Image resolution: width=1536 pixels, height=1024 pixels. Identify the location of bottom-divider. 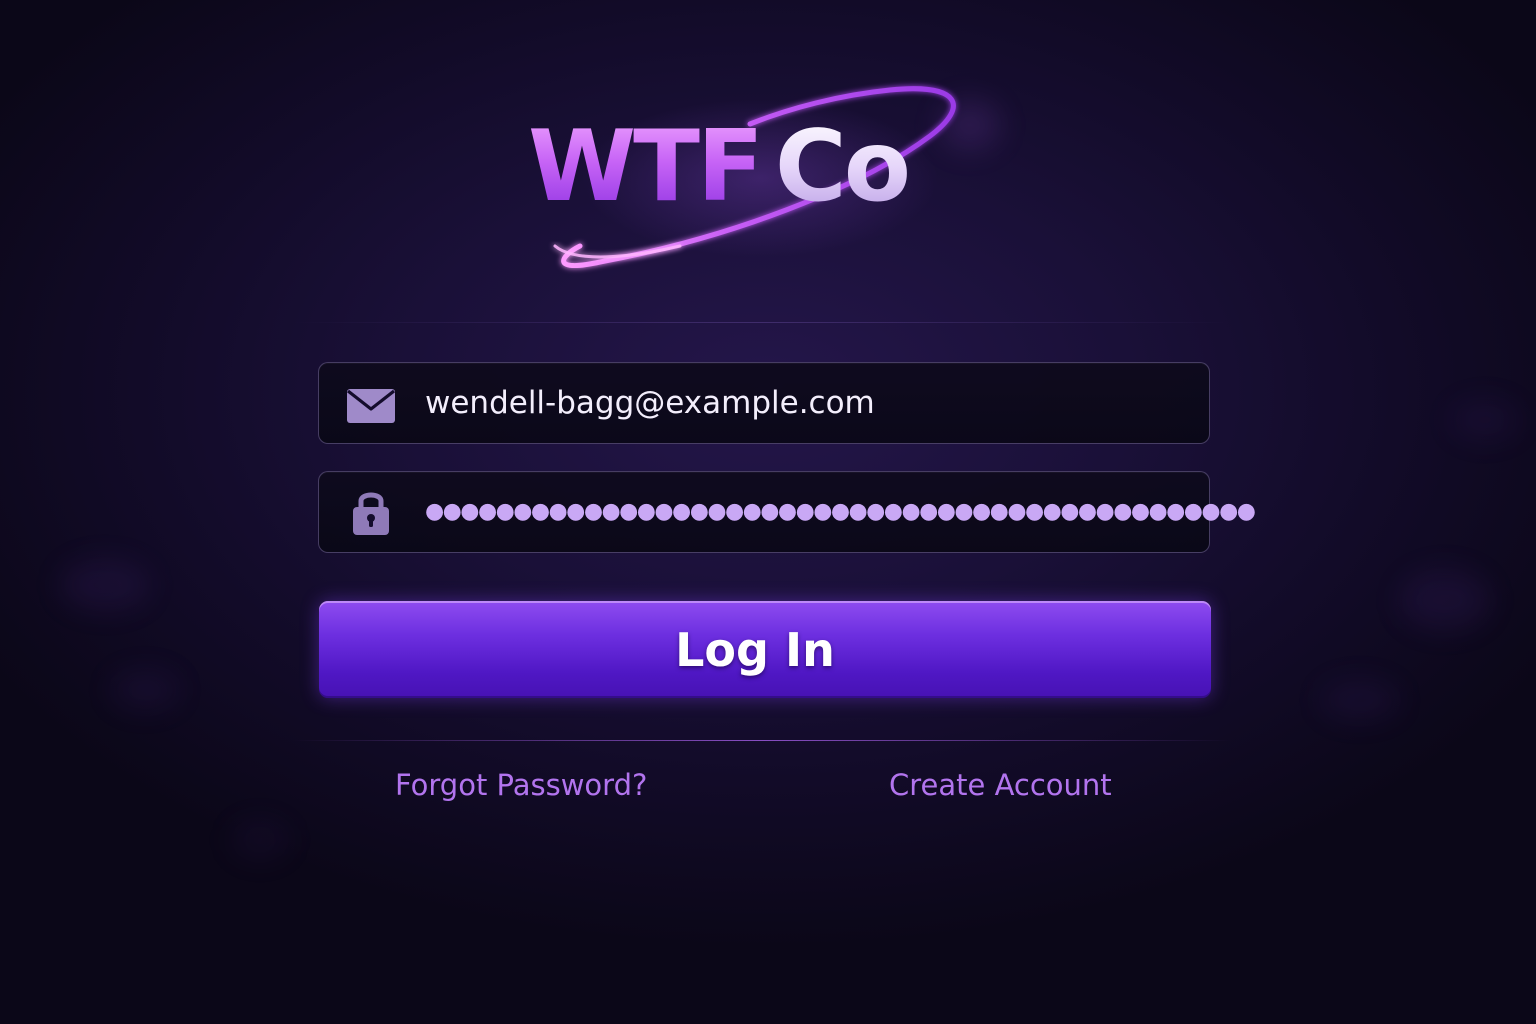
(762, 740).